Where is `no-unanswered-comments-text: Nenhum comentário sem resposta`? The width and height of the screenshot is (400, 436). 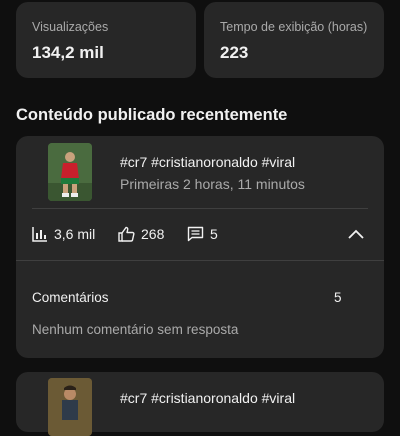
no-unanswered-comments-text: Nenhum comentário sem resposta is located at coordinates (135, 329).